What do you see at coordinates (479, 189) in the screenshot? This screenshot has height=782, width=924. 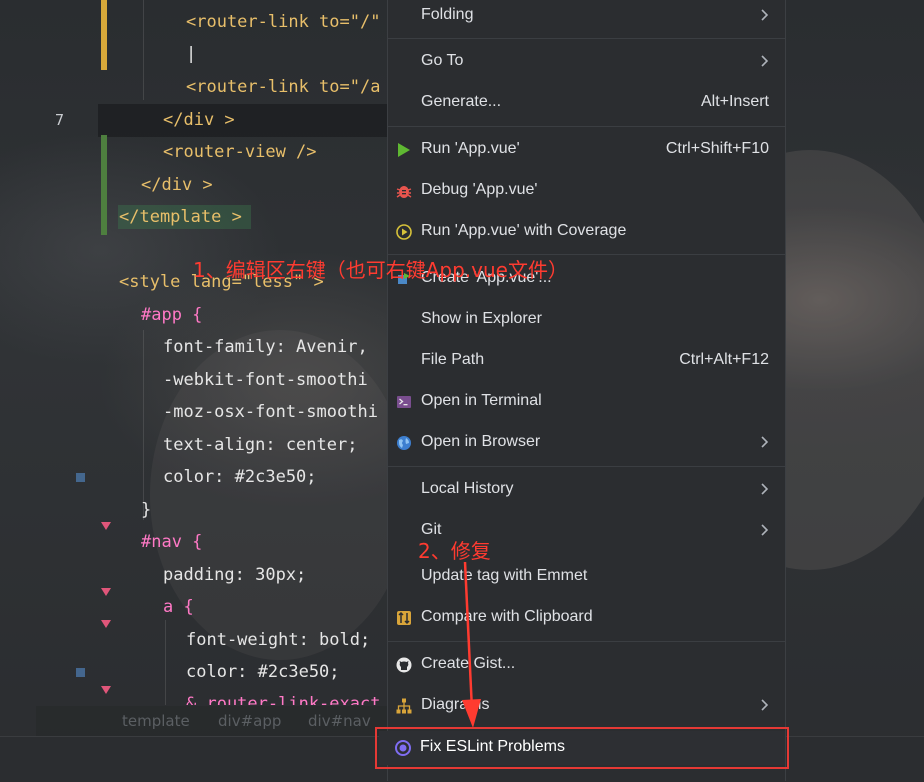 I see `menu-item-label: Debug 'App.vue'` at bounding box center [479, 189].